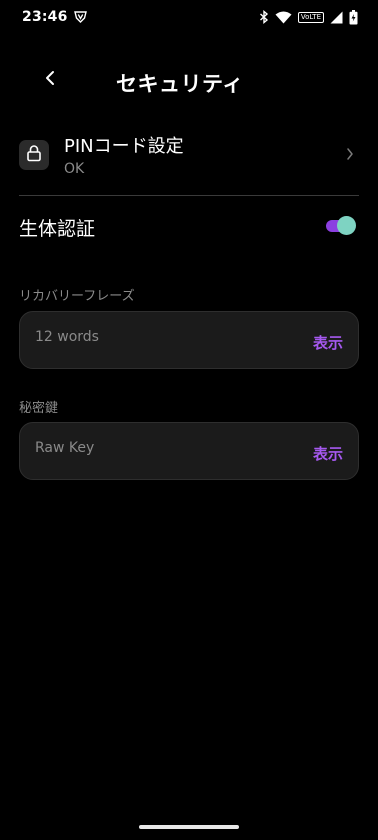 The image size is (378, 840). Describe the element at coordinates (180, 84) in the screenshot. I see `page-title: セキュリティ` at that location.